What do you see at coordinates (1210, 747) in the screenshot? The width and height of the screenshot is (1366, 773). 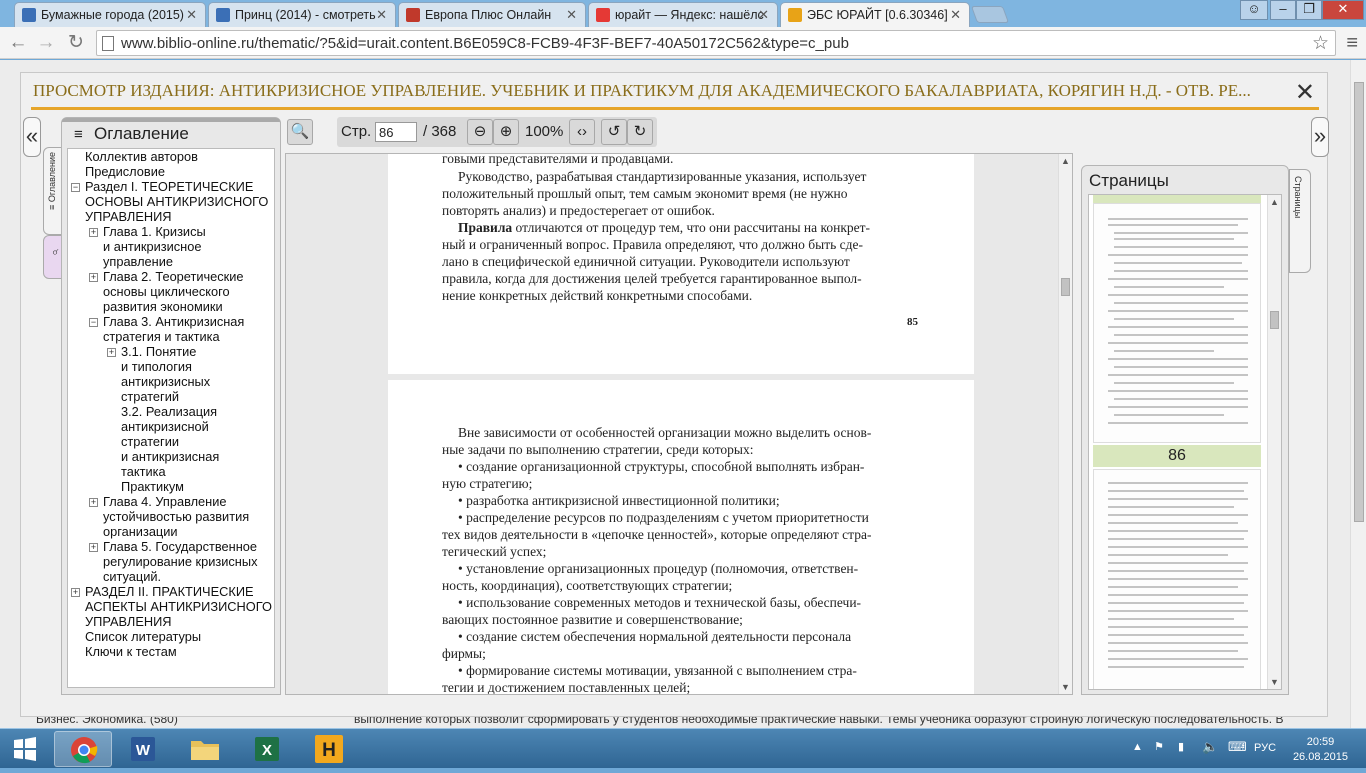 I see `volume-icon: 🔈` at bounding box center [1210, 747].